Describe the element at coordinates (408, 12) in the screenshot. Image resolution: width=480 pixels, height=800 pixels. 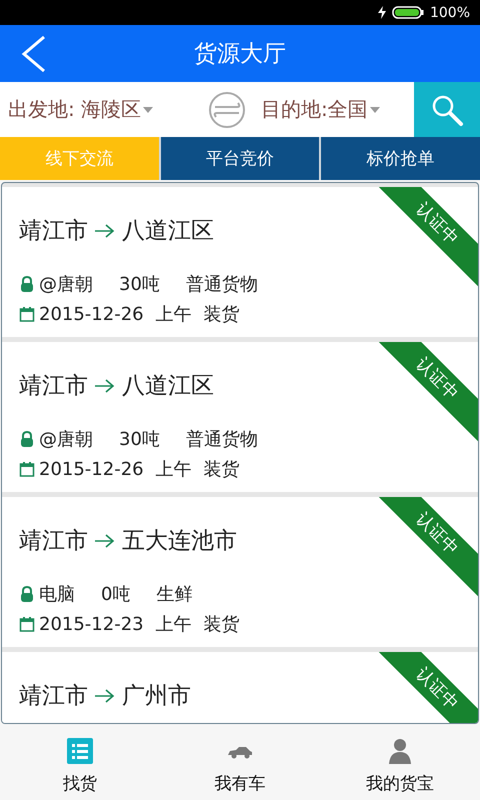
I see `battery-icon` at that location.